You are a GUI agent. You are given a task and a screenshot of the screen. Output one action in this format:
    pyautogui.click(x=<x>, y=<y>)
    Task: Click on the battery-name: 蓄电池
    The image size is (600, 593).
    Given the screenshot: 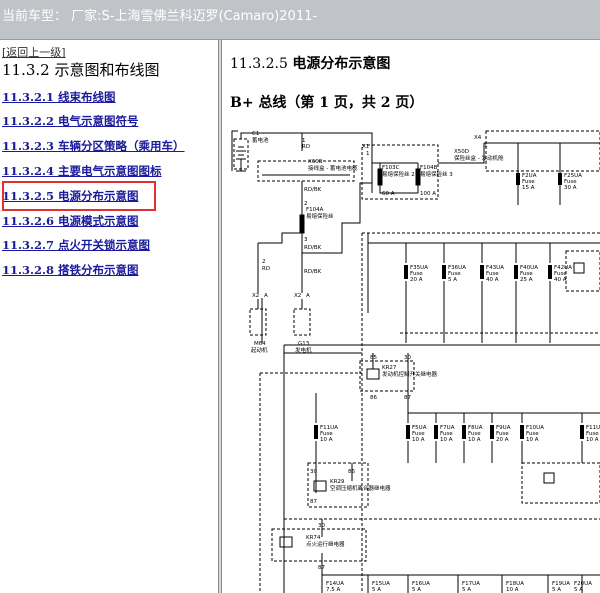 What is the action you would take?
    pyautogui.click(x=260, y=140)
    